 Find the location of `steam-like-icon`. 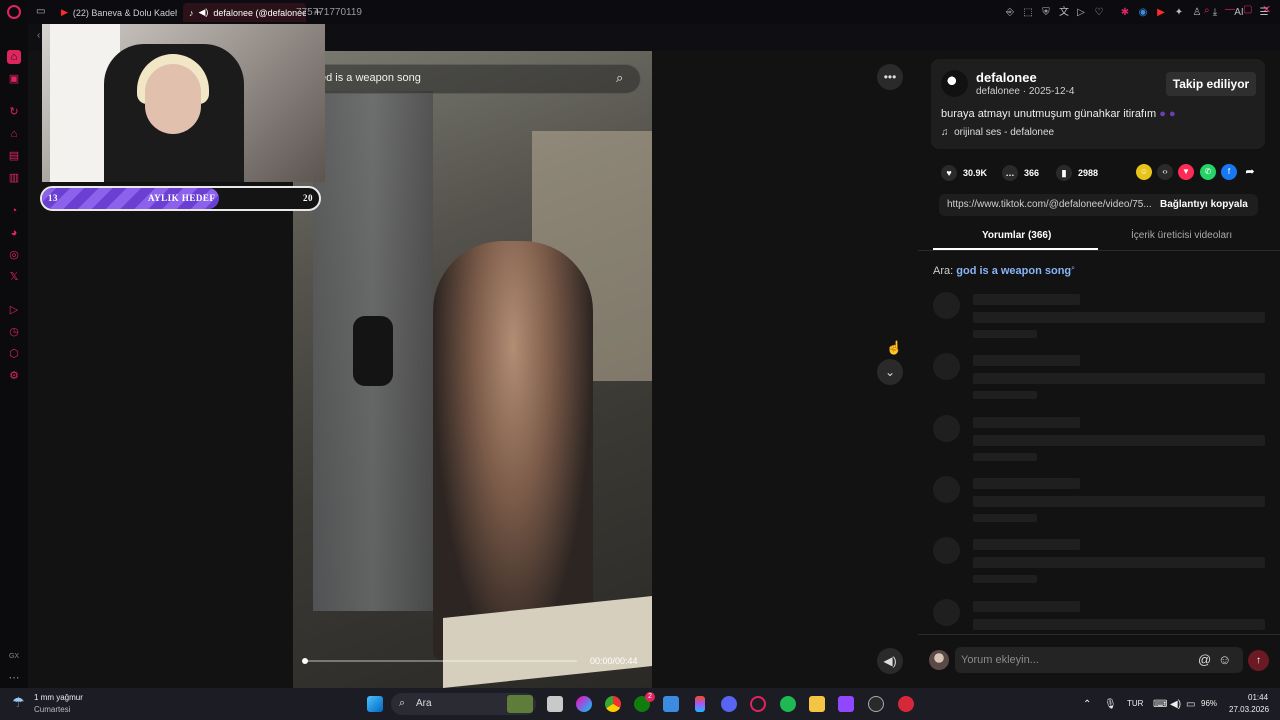

steam-like-icon is located at coordinates (876, 704).